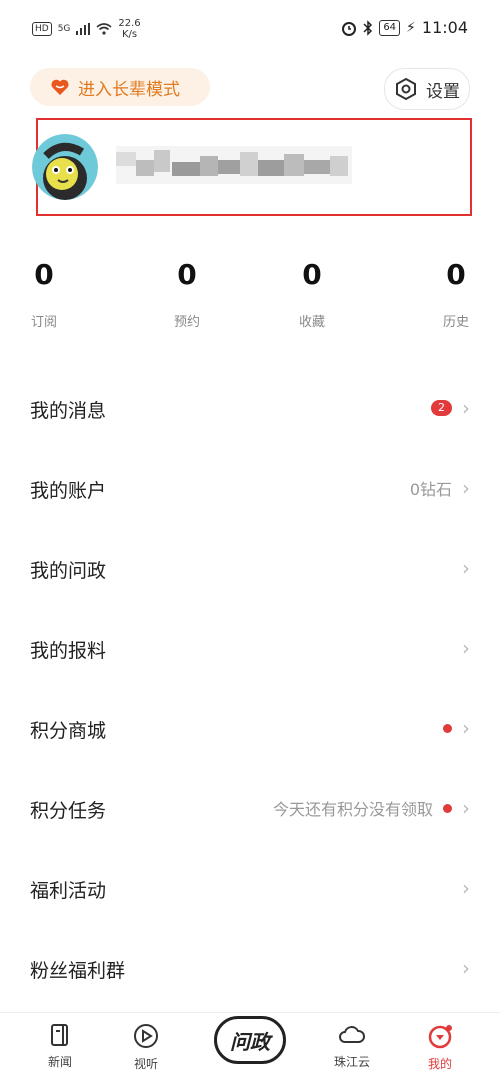 The width and height of the screenshot is (500, 1085). I want to click on menu-item-messages: 我的消息 2 ›, so click(250, 410).